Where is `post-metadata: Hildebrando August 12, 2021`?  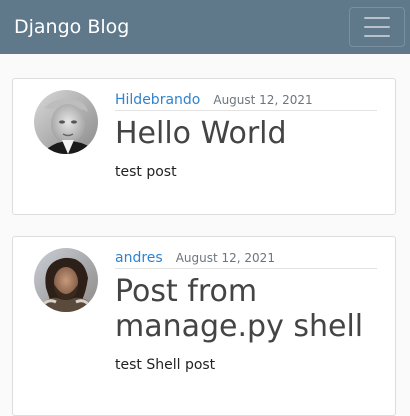
post-metadata: Hildebrando August 12, 2021 is located at coordinates (246, 101).